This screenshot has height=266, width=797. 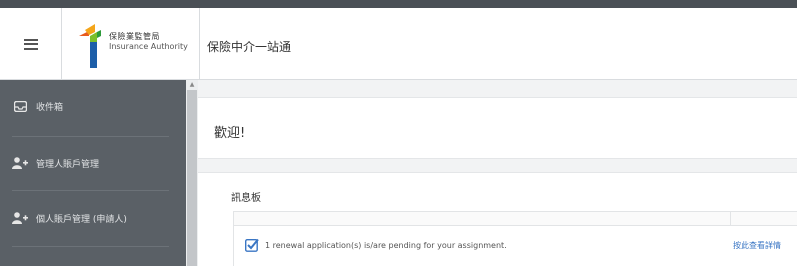 What do you see at coordinates (50, 107) in the screenshot?
I see `sidebar-item-label: 收件箱` at bounding box center [50, 107].